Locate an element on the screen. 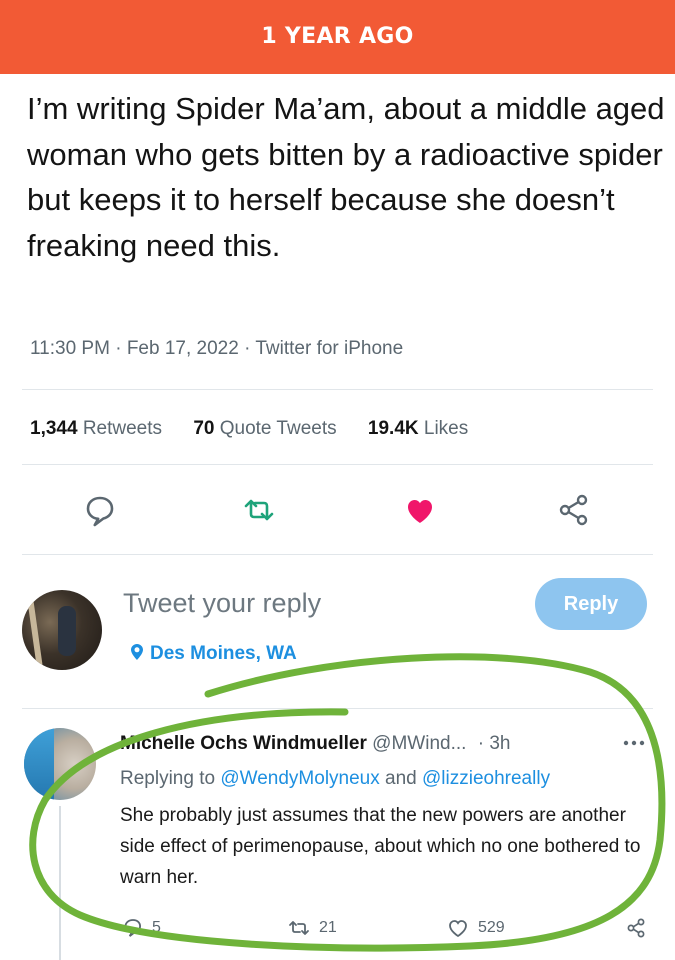 The image size is (675, 960). more-options-icon is located at coordinates (634, 743).